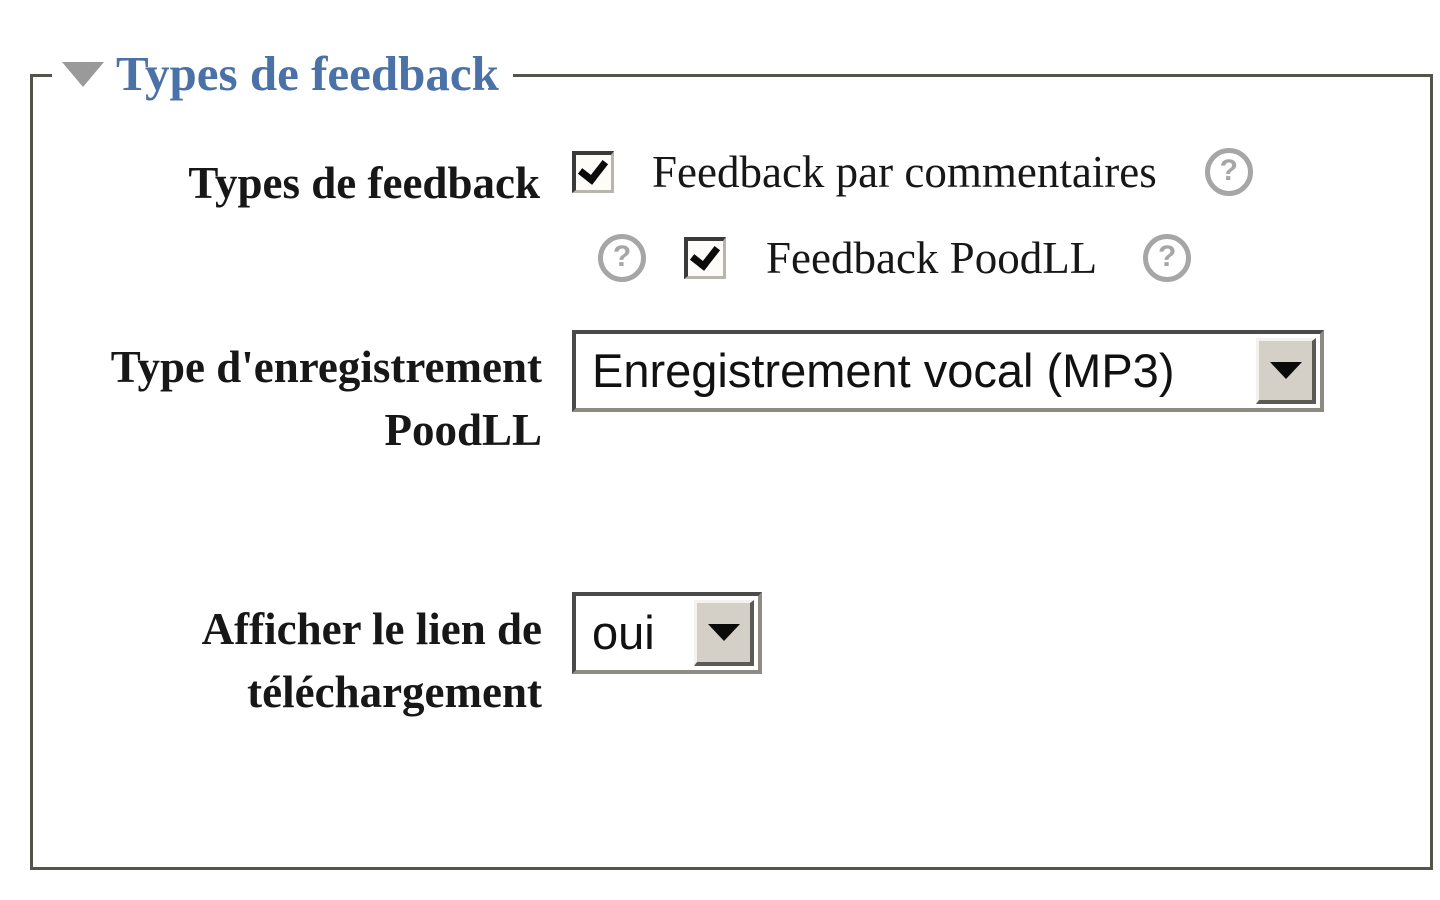 This screenshot has height=900, width=1440. I want to click on show-download-link-control: oui, so click(667, 633).